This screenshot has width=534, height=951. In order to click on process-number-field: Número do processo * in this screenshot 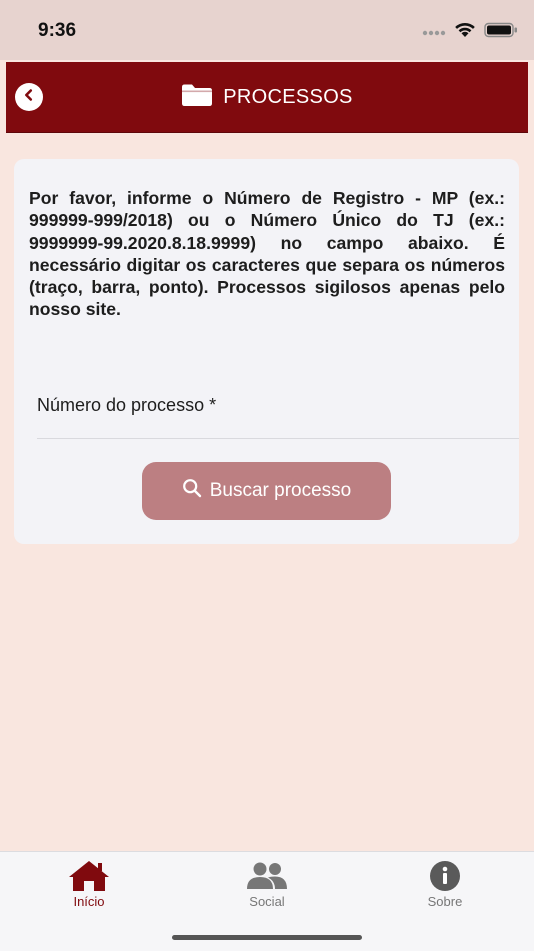, I will do `click(126, 405)`.